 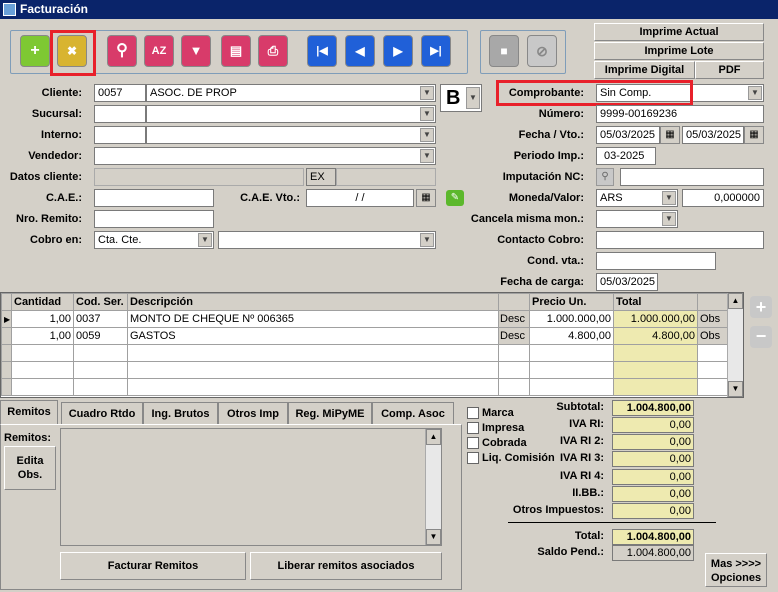 I want to click on cliente-code-input: 0057, so click(x=120, y=93).